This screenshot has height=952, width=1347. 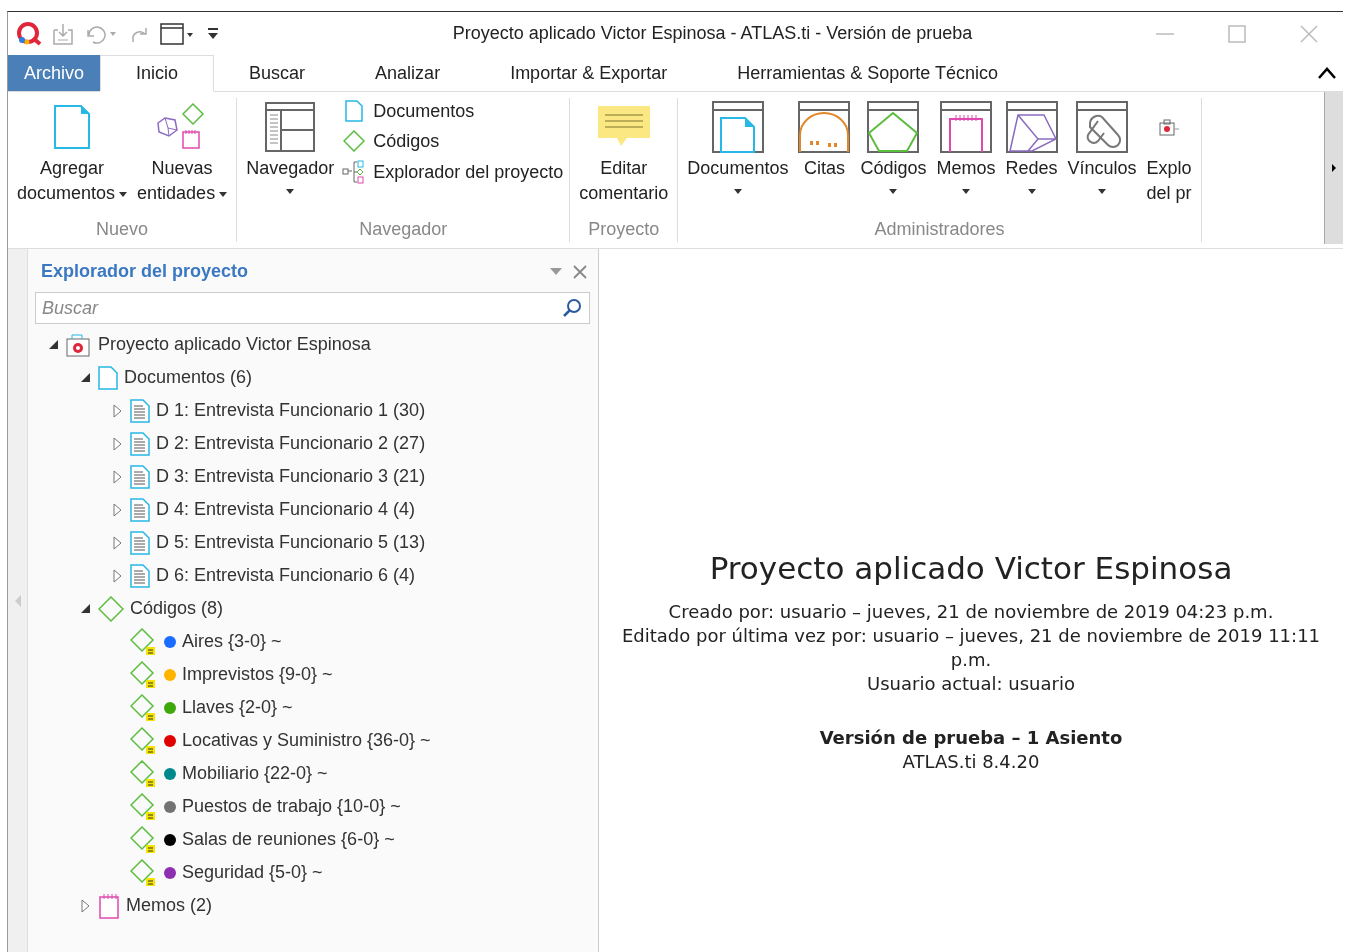 What do you see at coordinates (556, 271) in the screenshot?
I see `dropdown-icon` at bounding box center [556, 271].